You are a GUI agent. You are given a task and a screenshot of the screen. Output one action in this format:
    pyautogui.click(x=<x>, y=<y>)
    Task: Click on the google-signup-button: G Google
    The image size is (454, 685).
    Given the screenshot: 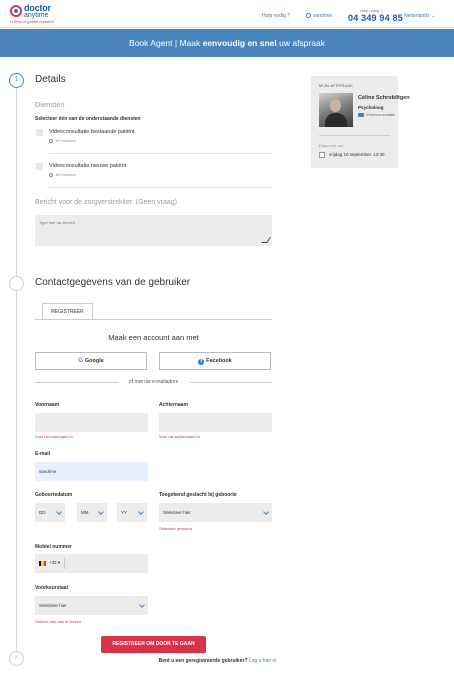 What is the action you would take?
    pyautogui.click(x=91, y=361)
    